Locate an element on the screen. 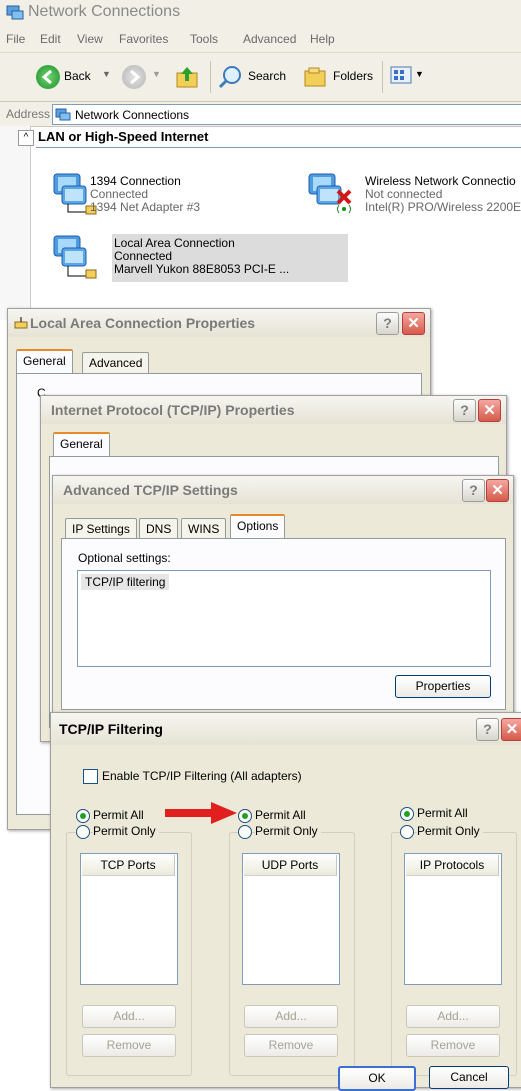  menu-edit: Edit is located at coordinates (50, 39).